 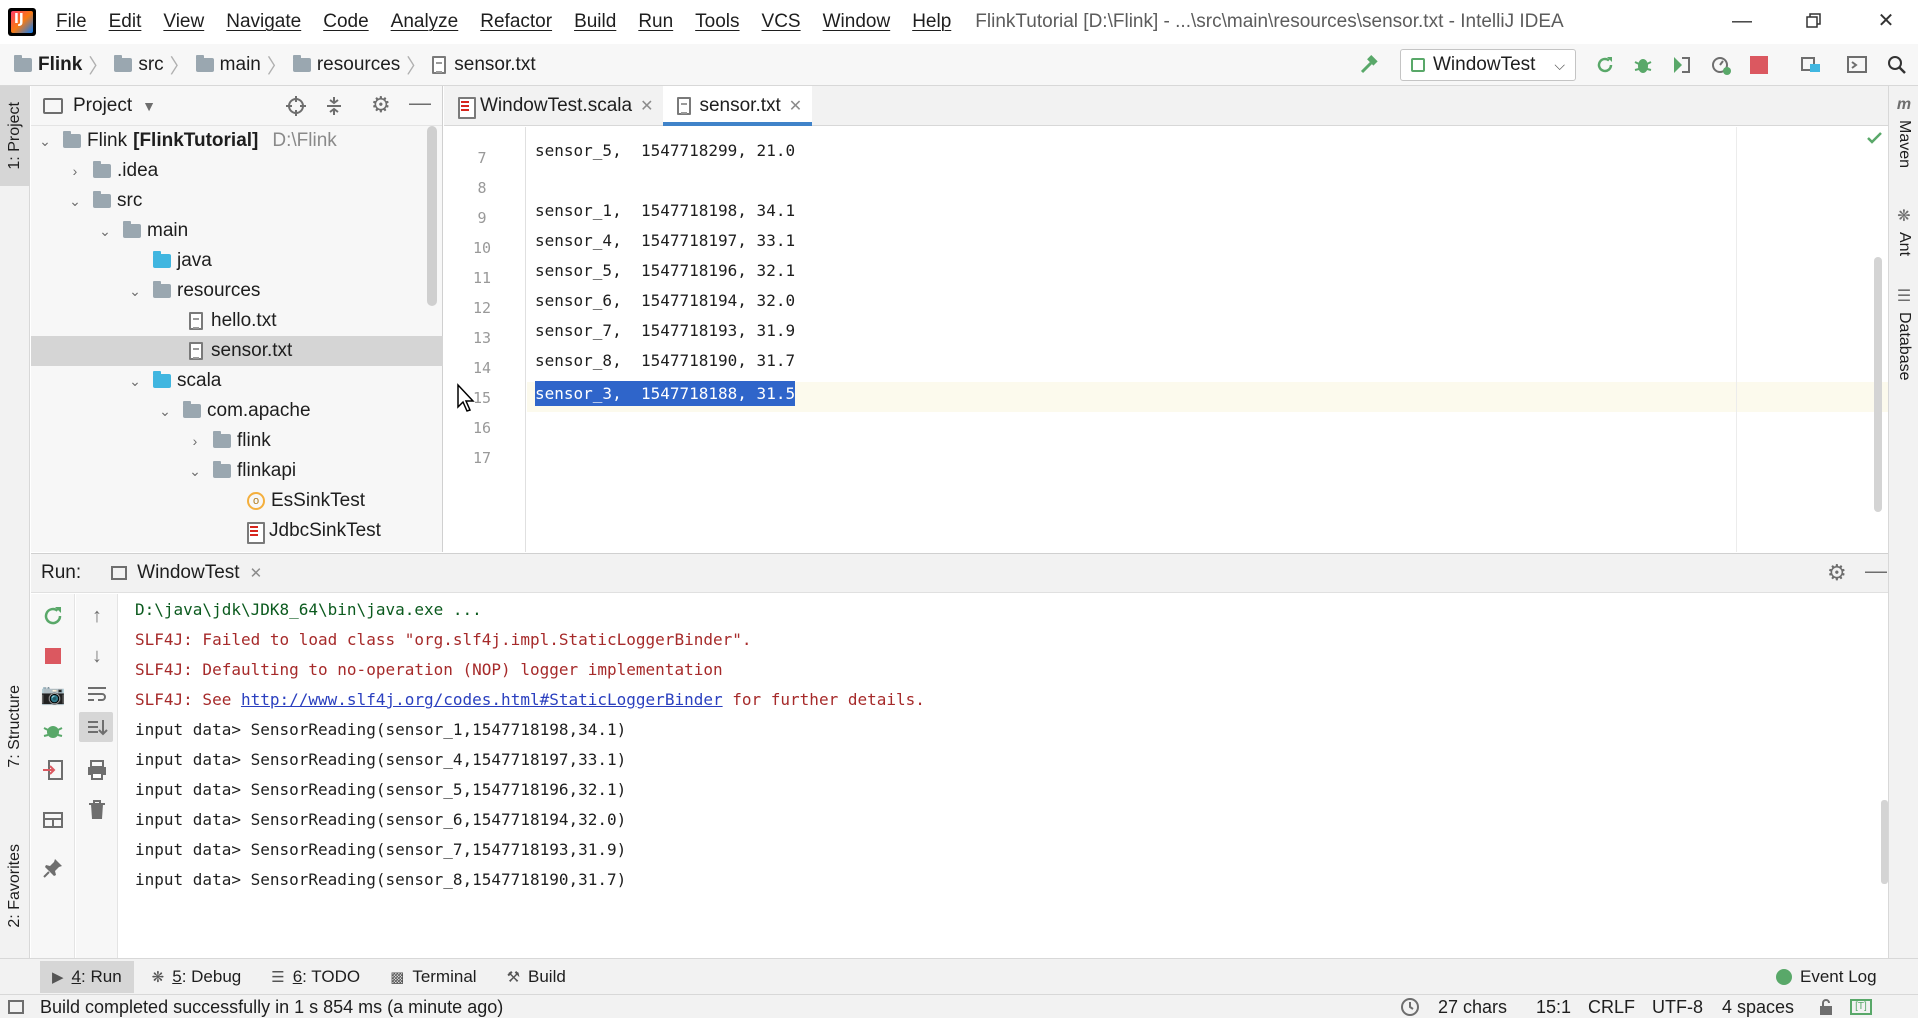 What do you see at coordinates (15, 726) in the screenshot?
I see `tab-structure-tool: 7: Structure` at bounding box center [15, 726].